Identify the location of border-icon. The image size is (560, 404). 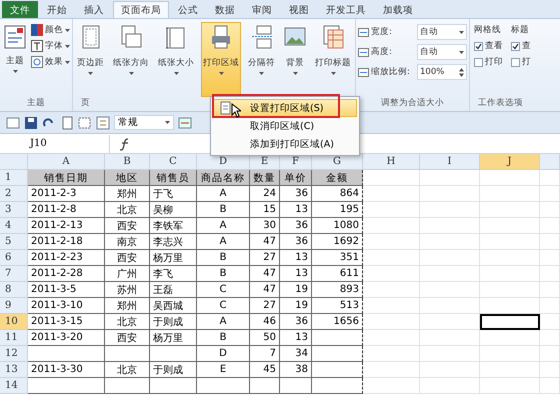
(85, 123).